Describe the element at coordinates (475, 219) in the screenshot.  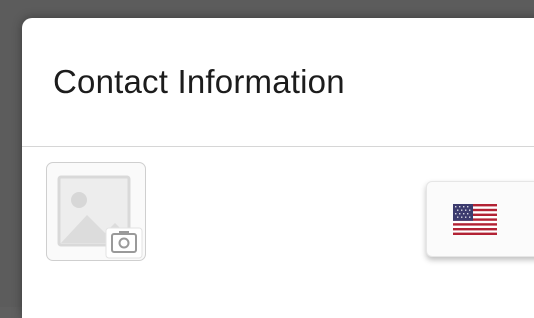
I see `us-flag-icon` at that location.